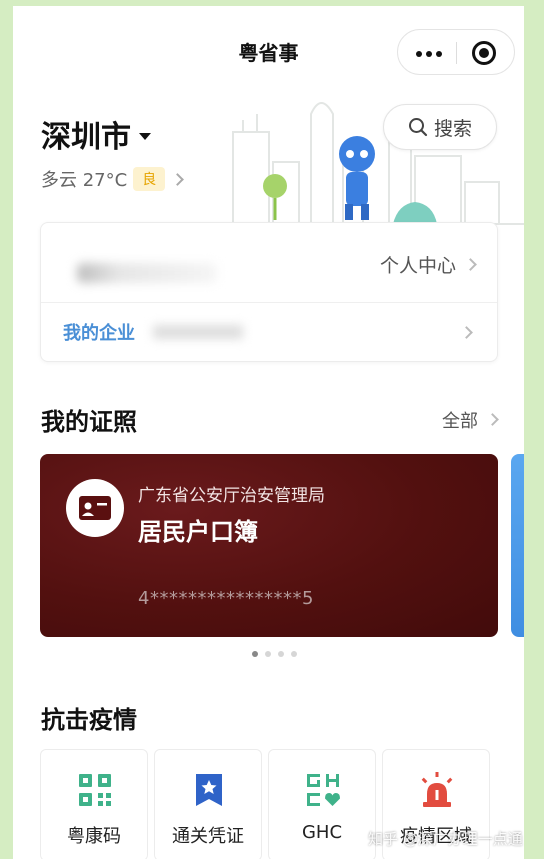  Describe the element at coordinates (418, 127) in the screenshot. I see `search-icon` at that location.